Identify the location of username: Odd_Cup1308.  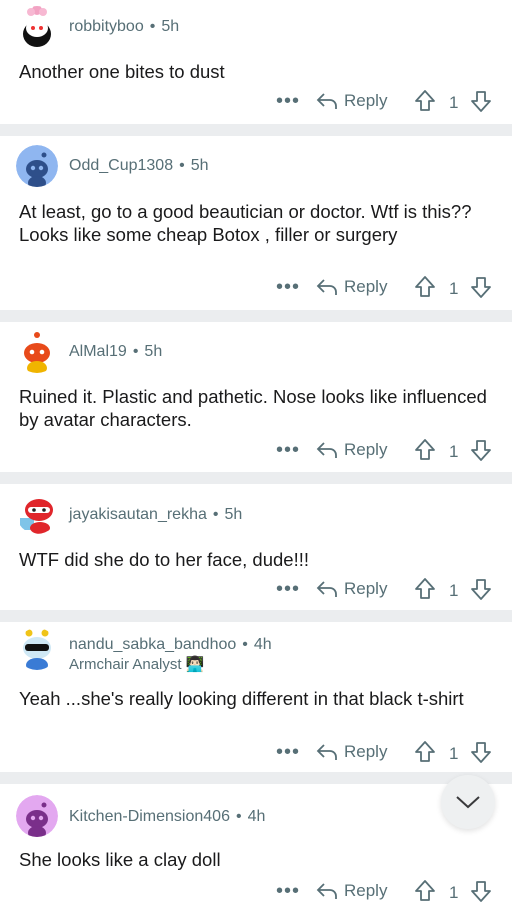
(121, 165).